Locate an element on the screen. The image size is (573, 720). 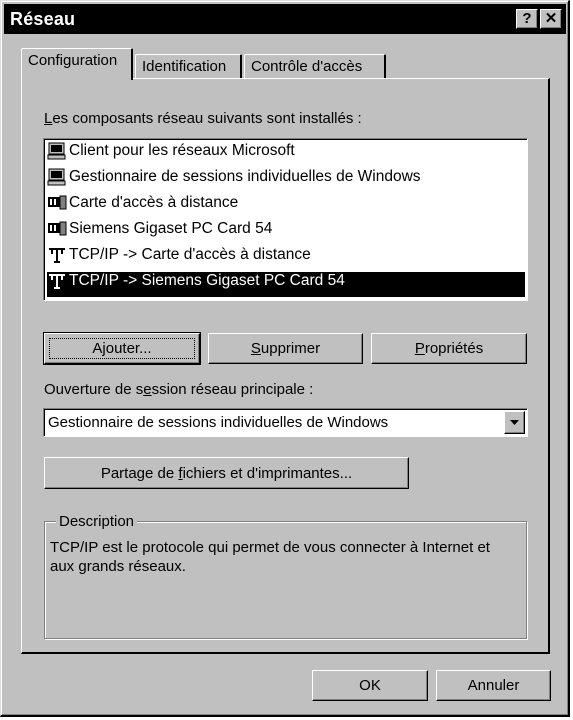
list-item: Client pour les réseaux Microsoft is located at coordinates (286, 154).